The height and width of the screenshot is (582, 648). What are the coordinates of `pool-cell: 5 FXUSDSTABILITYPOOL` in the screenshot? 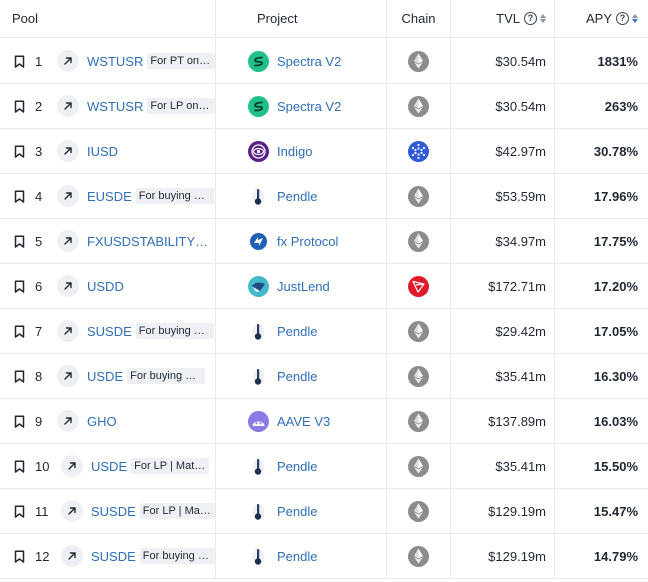 It's located at (108, 241).